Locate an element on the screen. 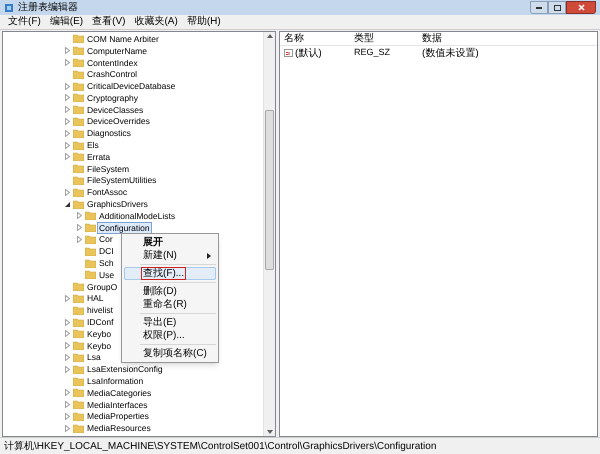 The image size is (600, 454). menu-option: 导出(E) is located at coordinates (170, 322).